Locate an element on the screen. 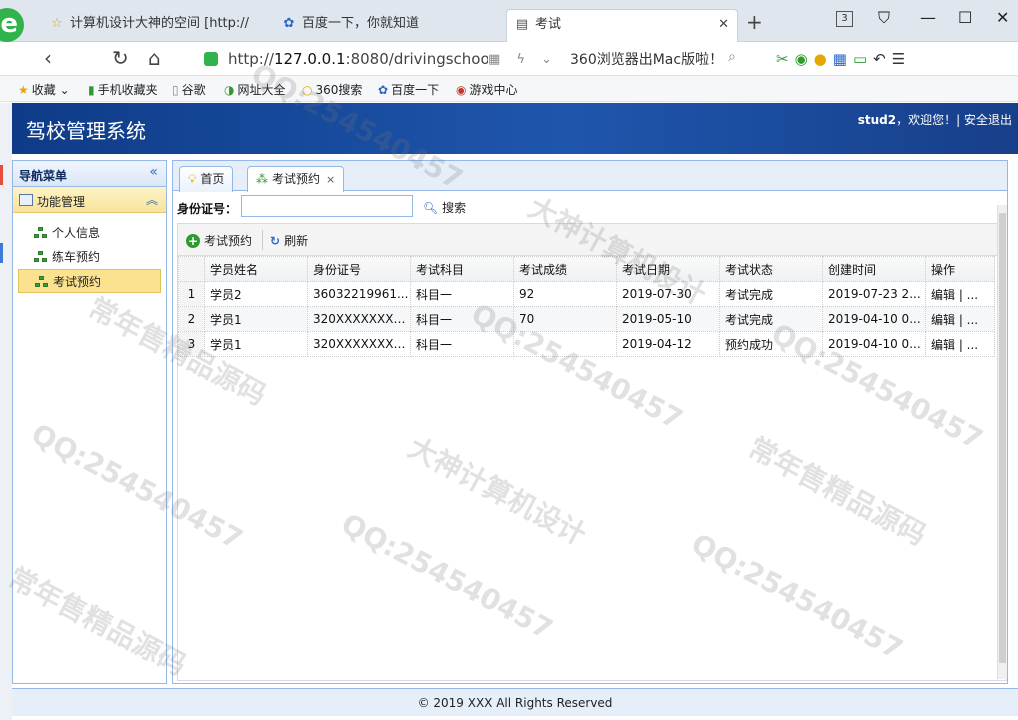 The width and height of the screenshot is (1018, 720). scissors-icon: ✂ is located at coordinates (785, 59).